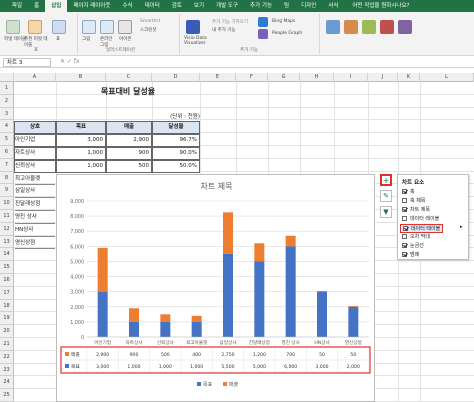 The height and width of the screenshot is (402, 474). What do you see at coordinates (129, 166) in the screenshot?
I see `table-cell: 500` at bounding box center [129, 166].